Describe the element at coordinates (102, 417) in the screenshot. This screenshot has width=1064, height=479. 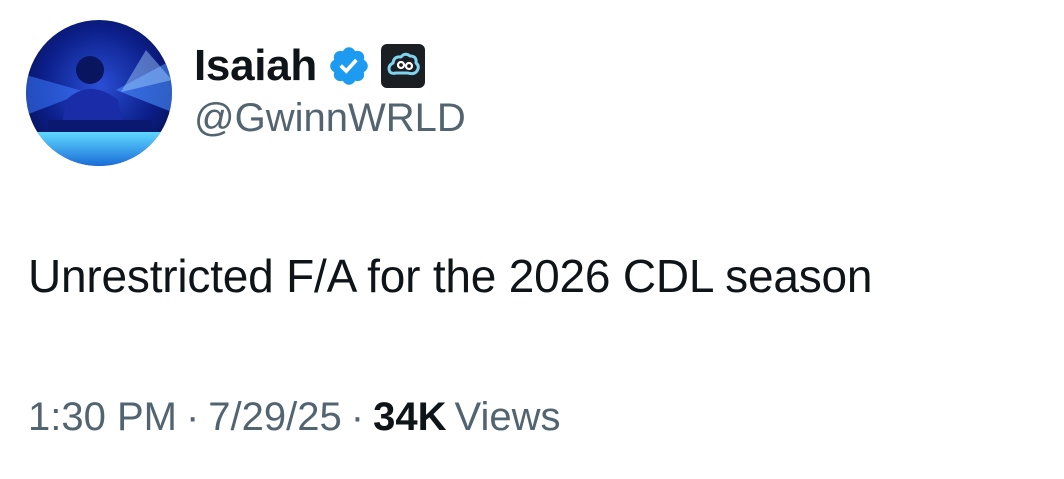
I see `tweet-time: 1:30 PM` at that location.